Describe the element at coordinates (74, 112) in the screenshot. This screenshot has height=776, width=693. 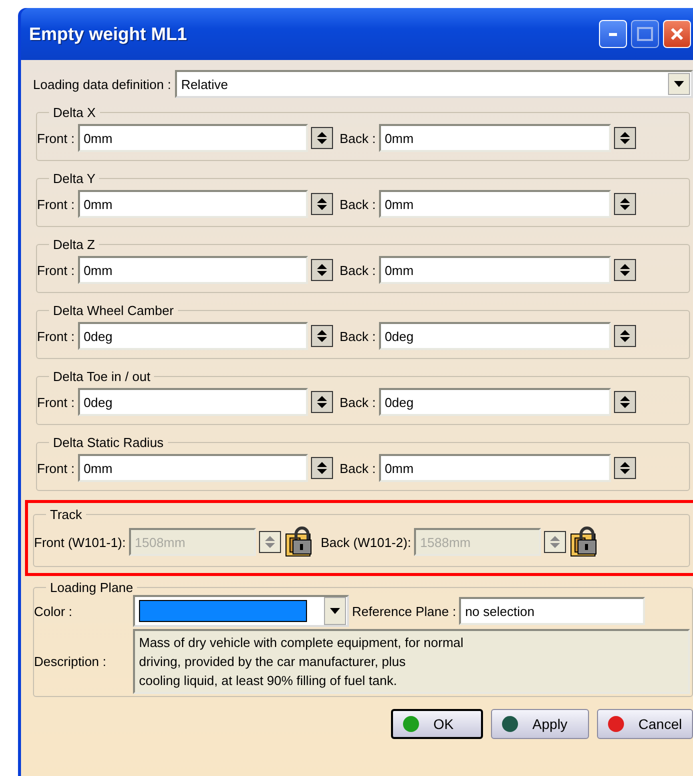
I see `group-title: Delta X` at that location.